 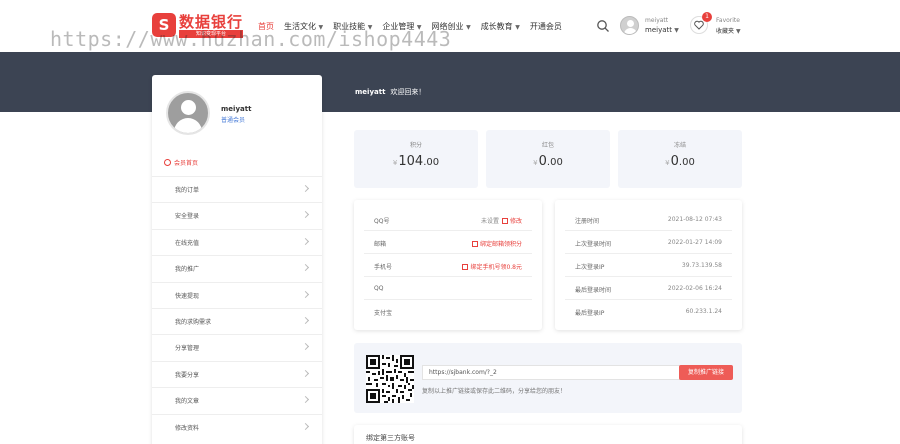 What do you see at coordinates (662, 30) in the screenshot?
I see `user-name: meiyatt ▼` at bounding box center [662, 30].